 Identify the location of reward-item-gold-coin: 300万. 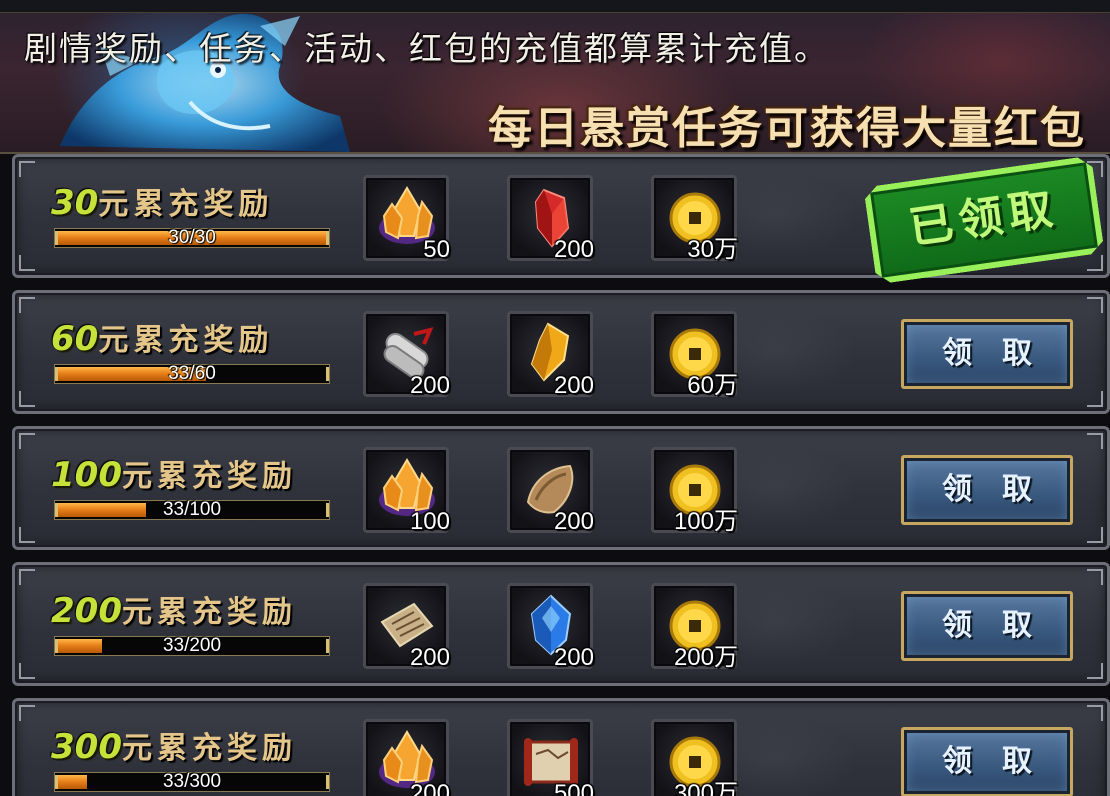
(694, 757).